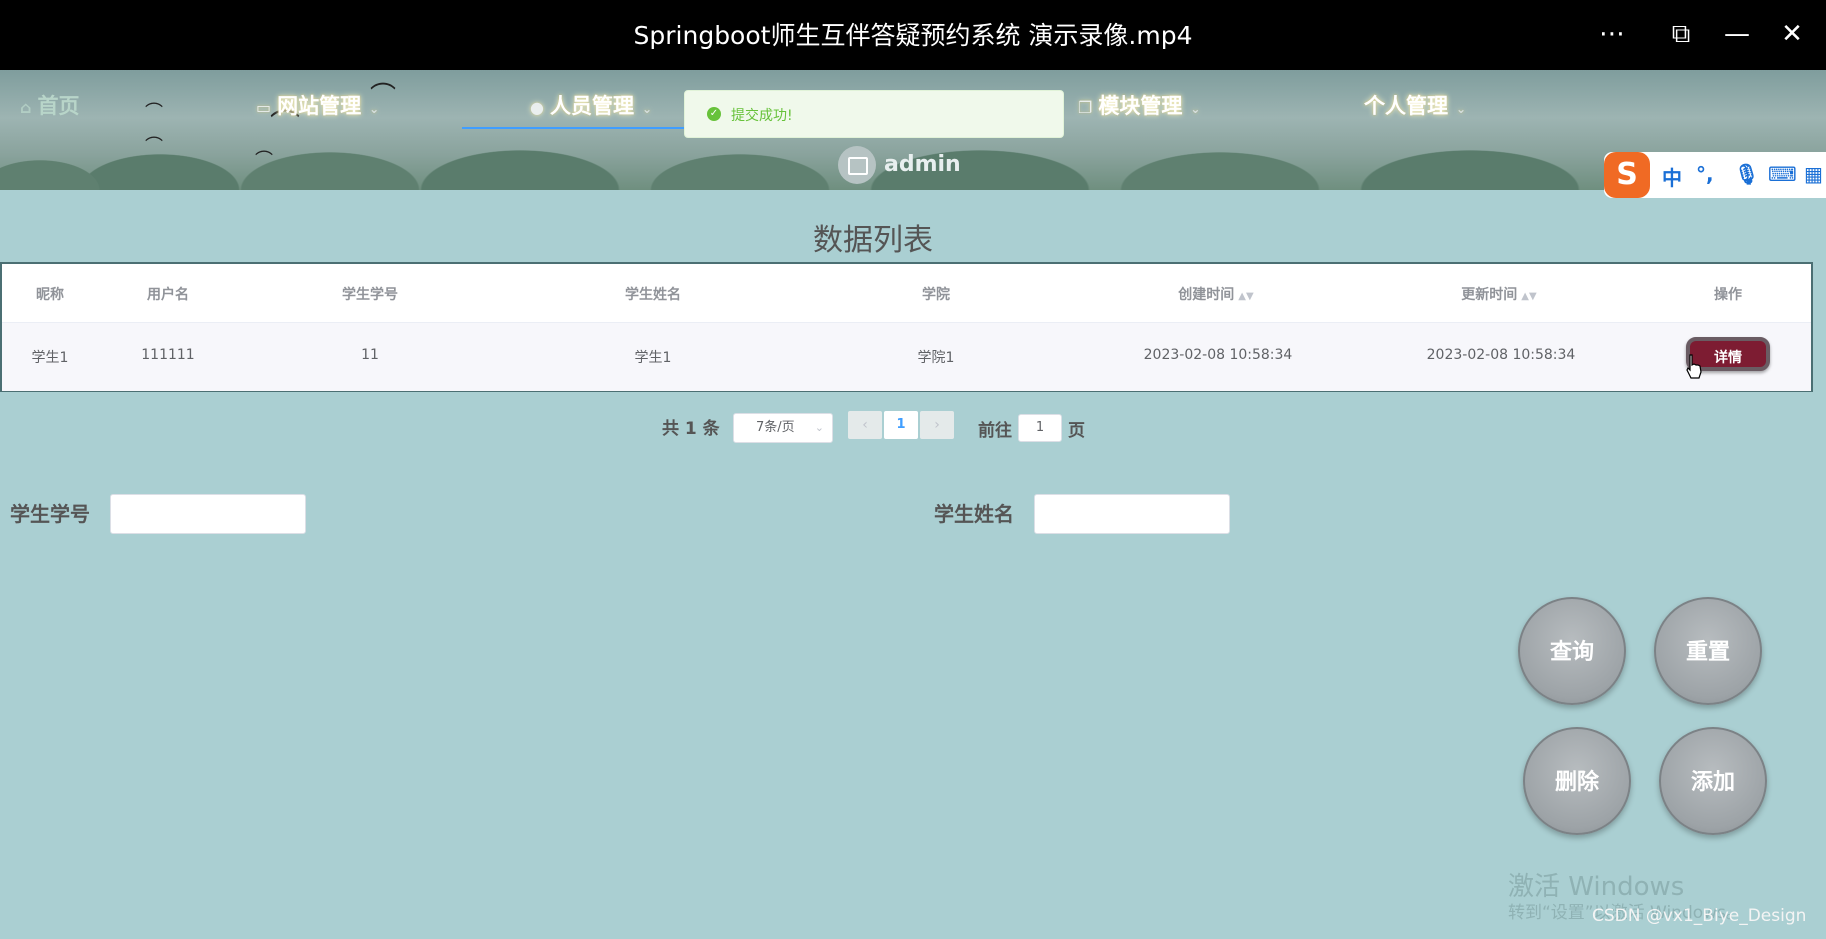  I want to click on student-no-label: 学生学号, so click(50, 514).